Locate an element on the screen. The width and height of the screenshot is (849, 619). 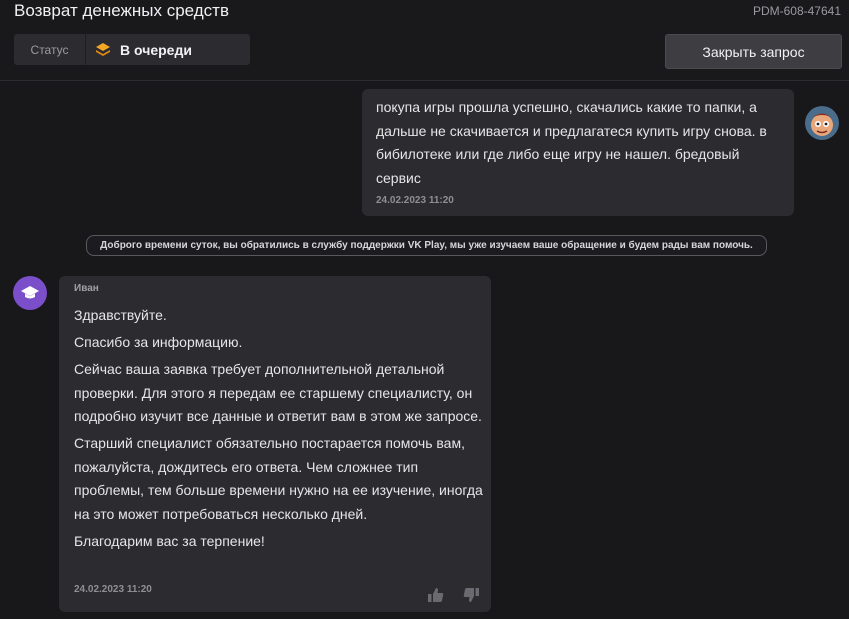
user-message-time: 24.02.2023 11:20 is located at coordinates (415, 200).